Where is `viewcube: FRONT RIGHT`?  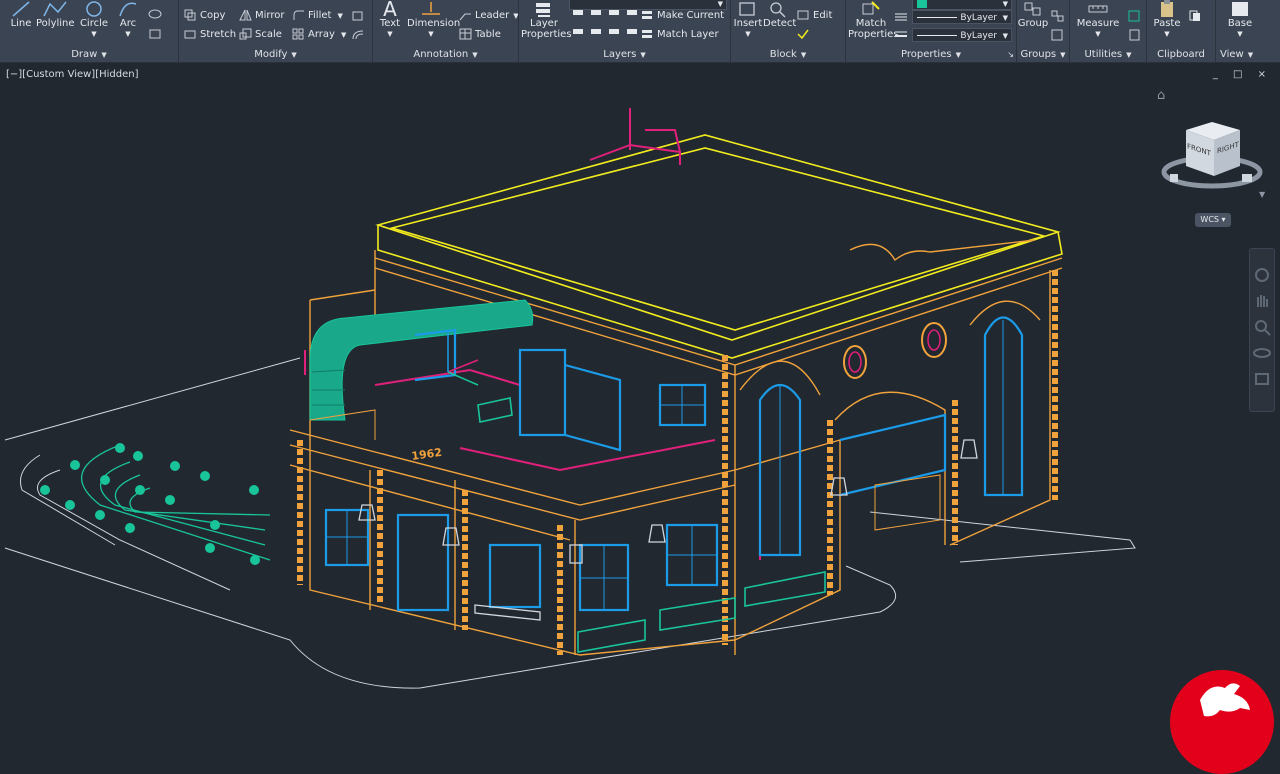
viewcube: FRONT RIGHT is located at coordinates (1213, 156).